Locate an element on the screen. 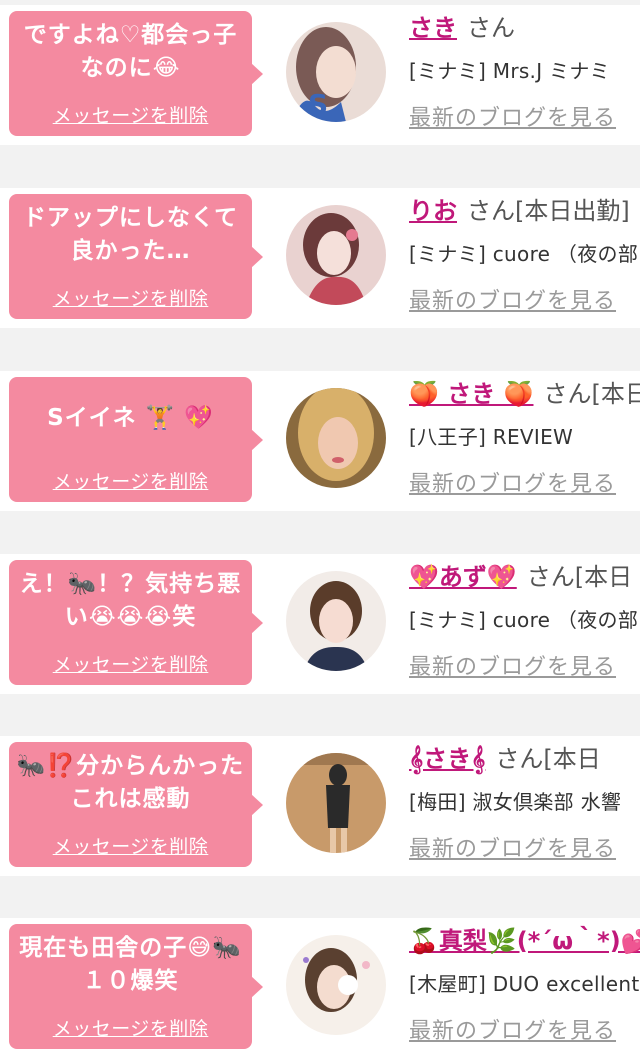  store-label: [木屋町] DUO excellent is located at coordinates (524, 984).